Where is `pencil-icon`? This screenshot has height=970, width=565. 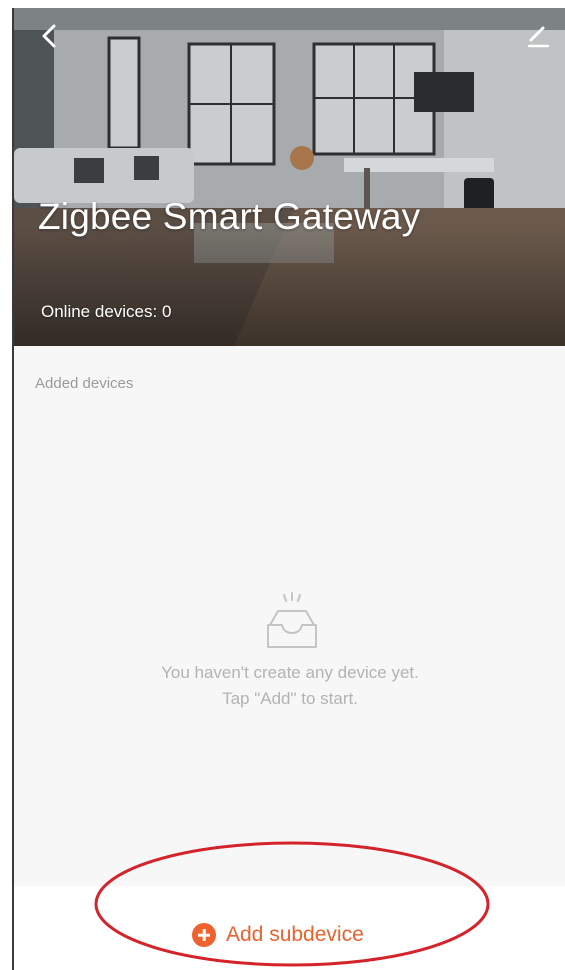
pencil-icon is located at coordinates (538, 37).